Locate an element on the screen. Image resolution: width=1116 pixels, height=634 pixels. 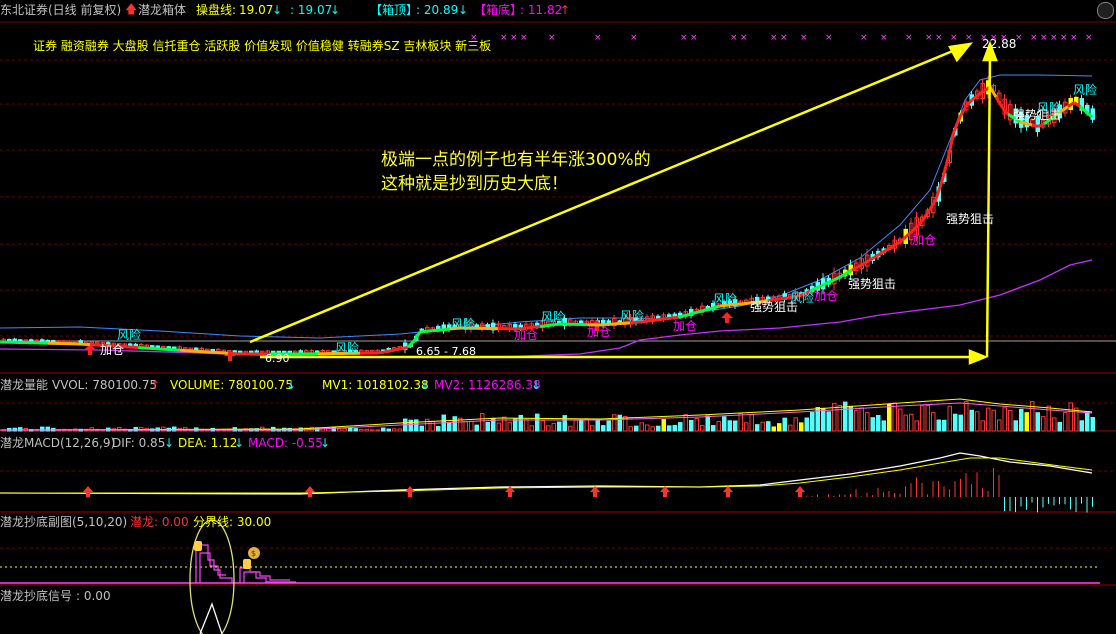
annotation-line-1: 极端一点的例子也有半年涨300%的 is located at coordinates (516, 160).